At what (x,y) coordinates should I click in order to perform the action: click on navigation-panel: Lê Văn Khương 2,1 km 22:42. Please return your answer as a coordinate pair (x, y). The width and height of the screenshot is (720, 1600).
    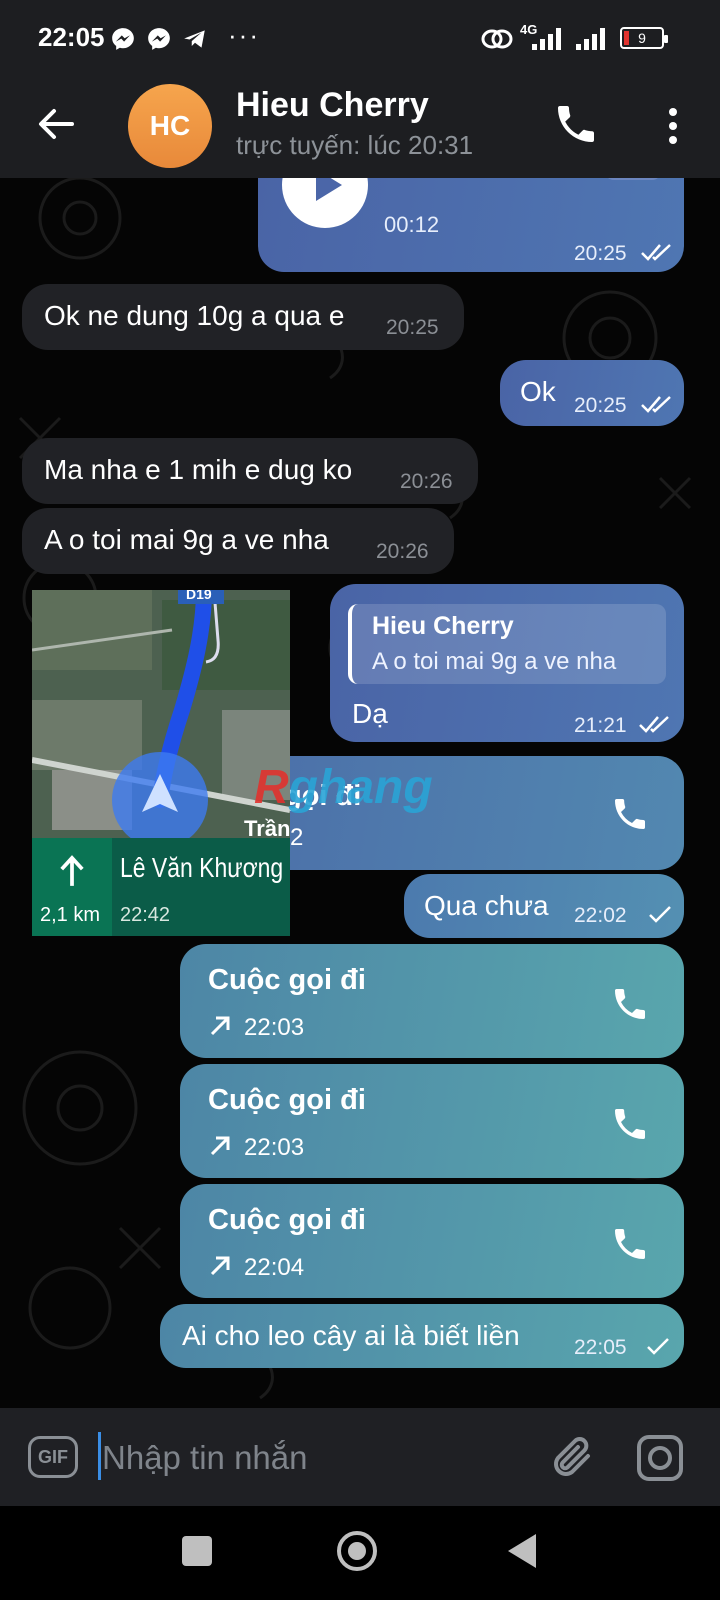
    Looking at the image, I should click on (161, 887).